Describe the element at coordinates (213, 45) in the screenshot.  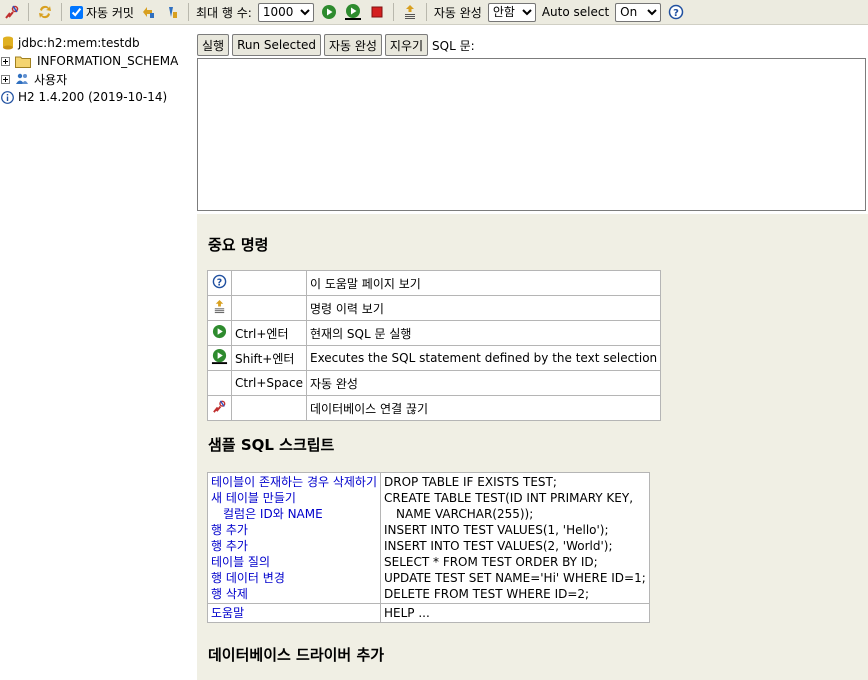
I see `execute-button: 실행` at that location.